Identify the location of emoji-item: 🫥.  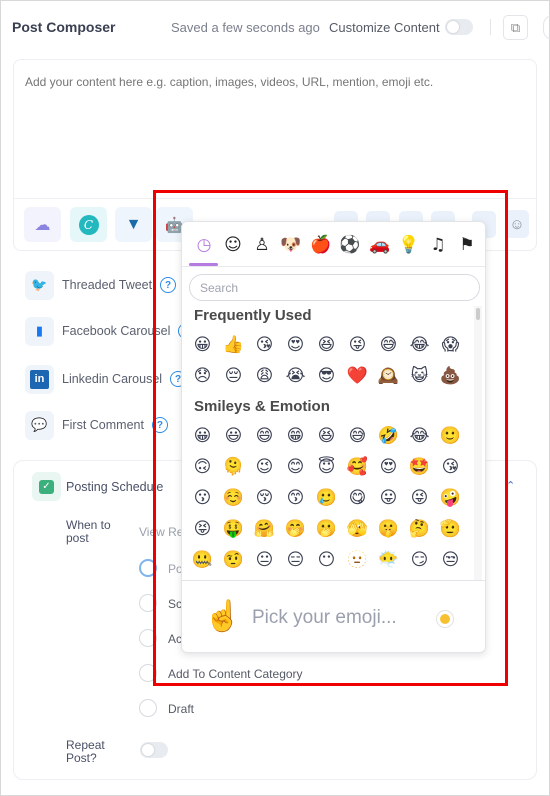
(357, 560).